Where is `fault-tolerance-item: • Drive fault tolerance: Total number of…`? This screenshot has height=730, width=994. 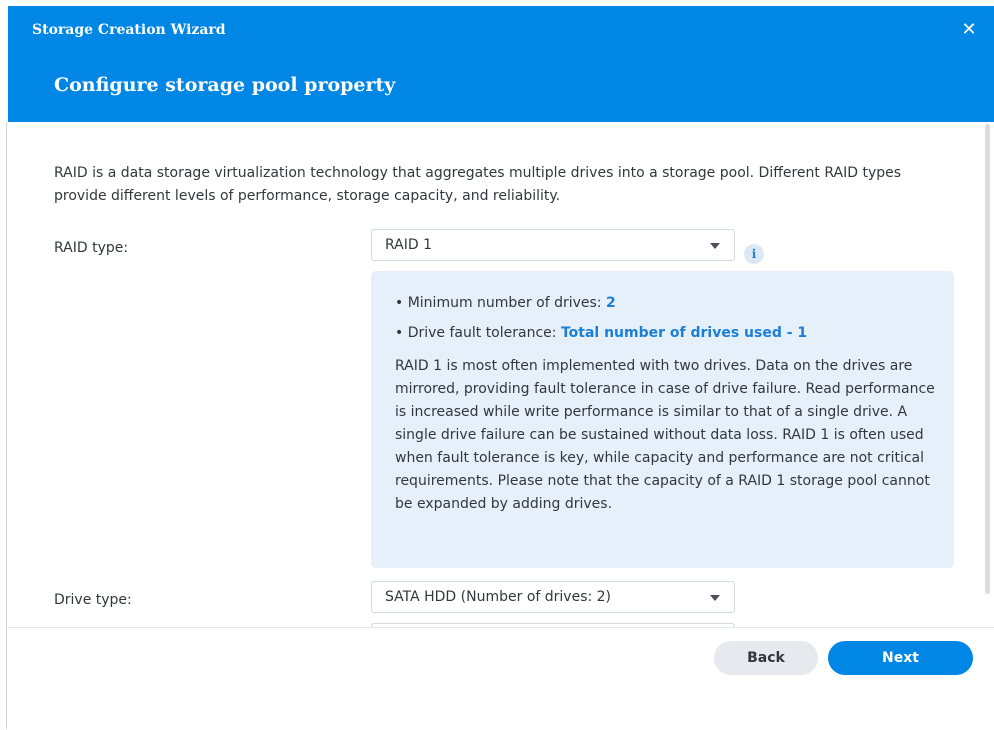
fault-tolerance-item: • Drive fault tolerance: Total number of… is located at coordinates (601, 333).